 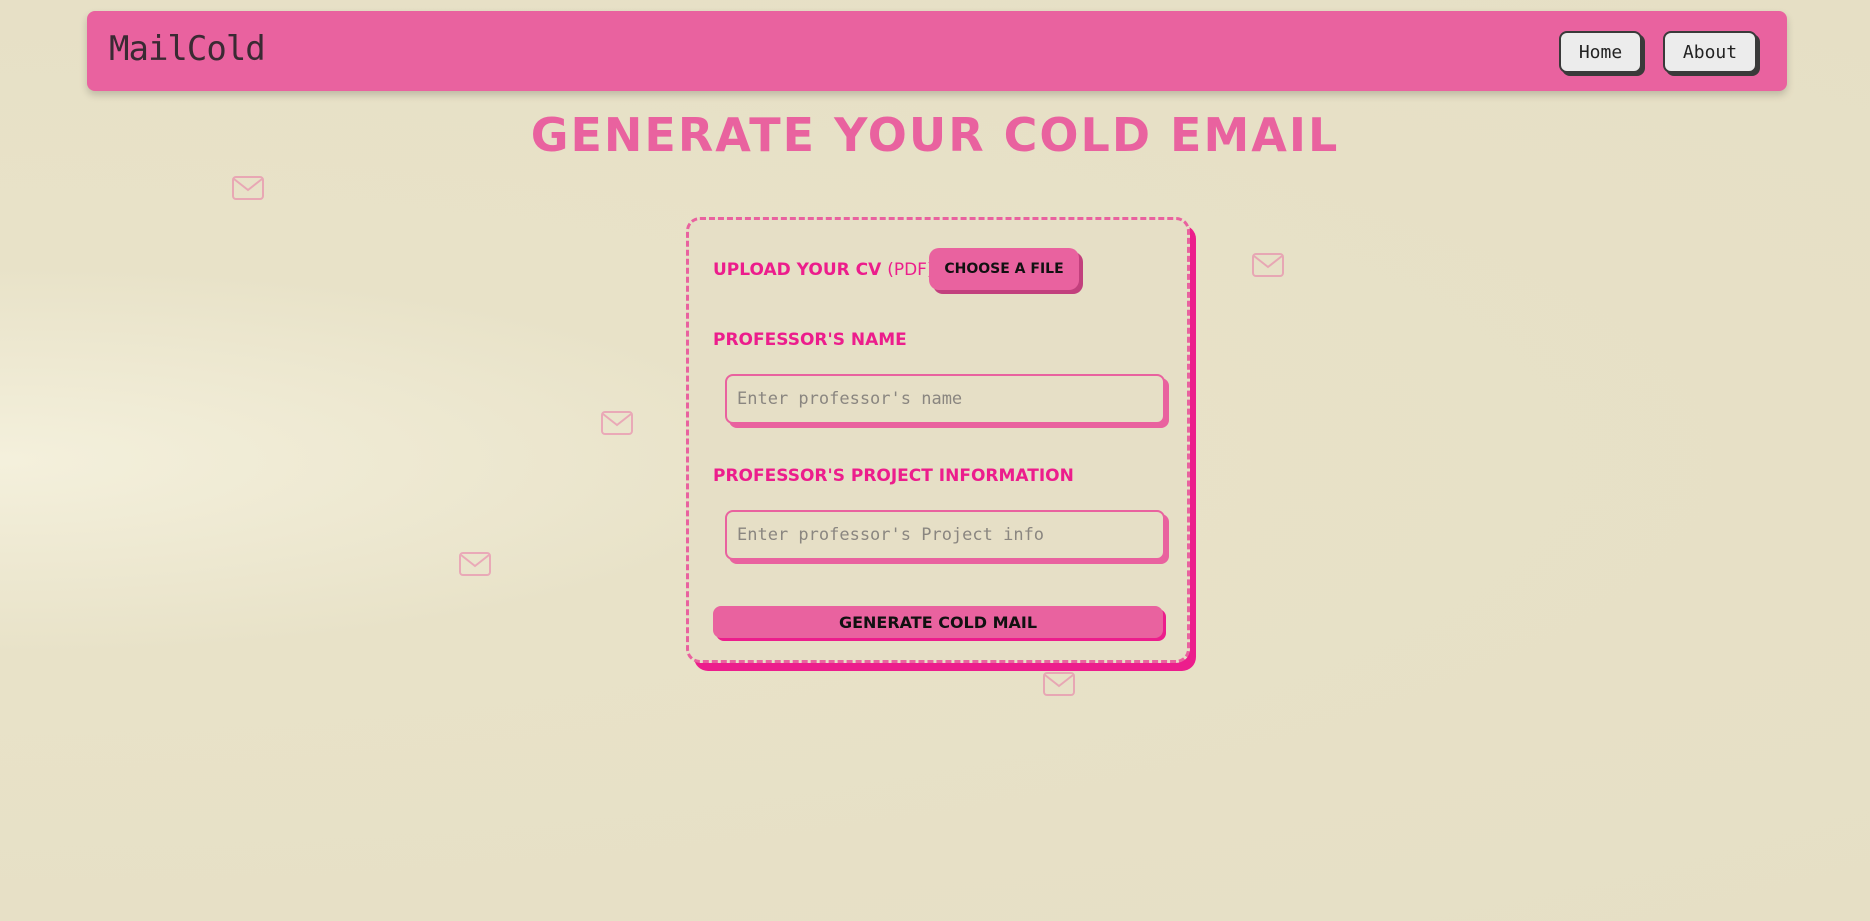 I want to click on upload-cv-label-text: UPLOAD YOUR CV, so click(x=797, y=270).